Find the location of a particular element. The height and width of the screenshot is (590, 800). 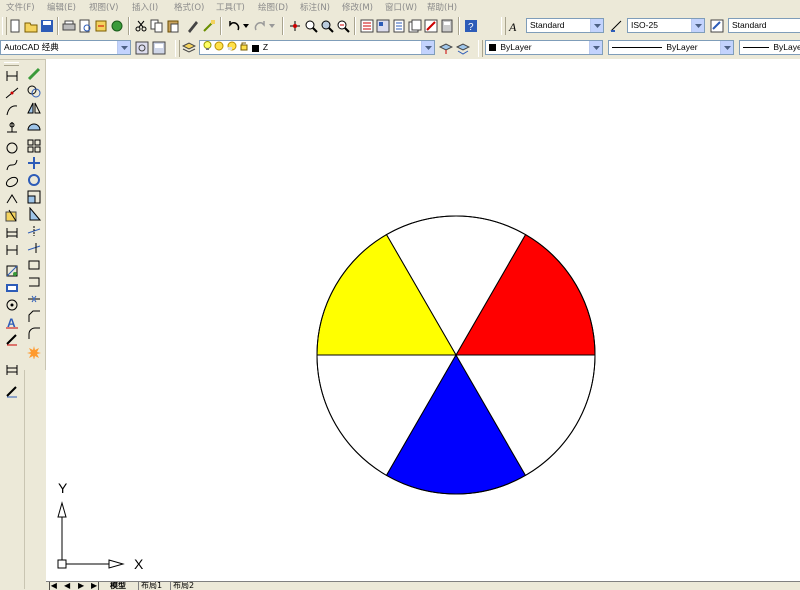

multiline-text-icon is located at coordinates (12, 339).